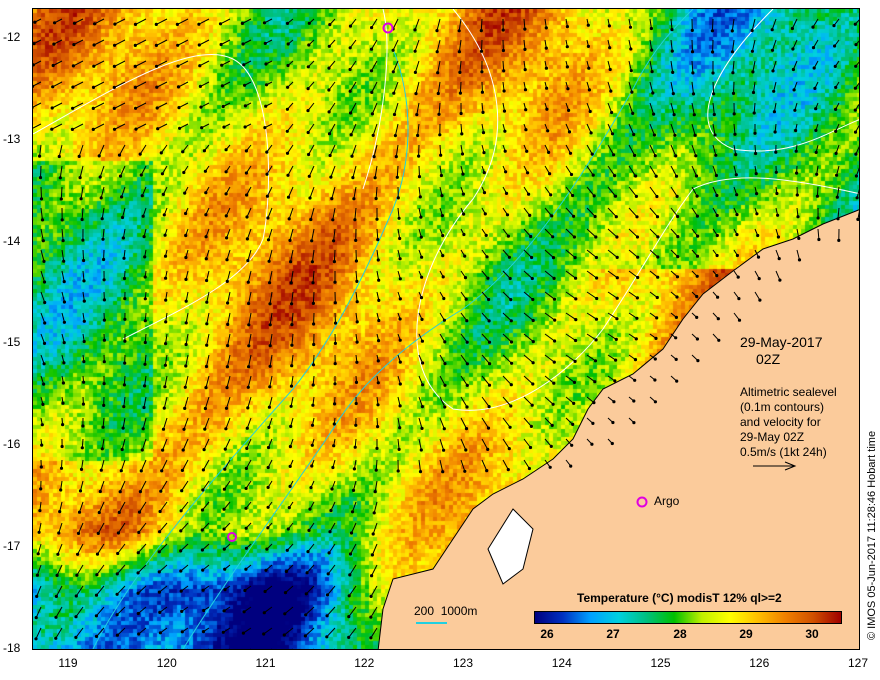 The width and height of the screenshot is (880, 680). Describe the element at coordinates (783, 80) in the screenshot. I see `contour` at that location.